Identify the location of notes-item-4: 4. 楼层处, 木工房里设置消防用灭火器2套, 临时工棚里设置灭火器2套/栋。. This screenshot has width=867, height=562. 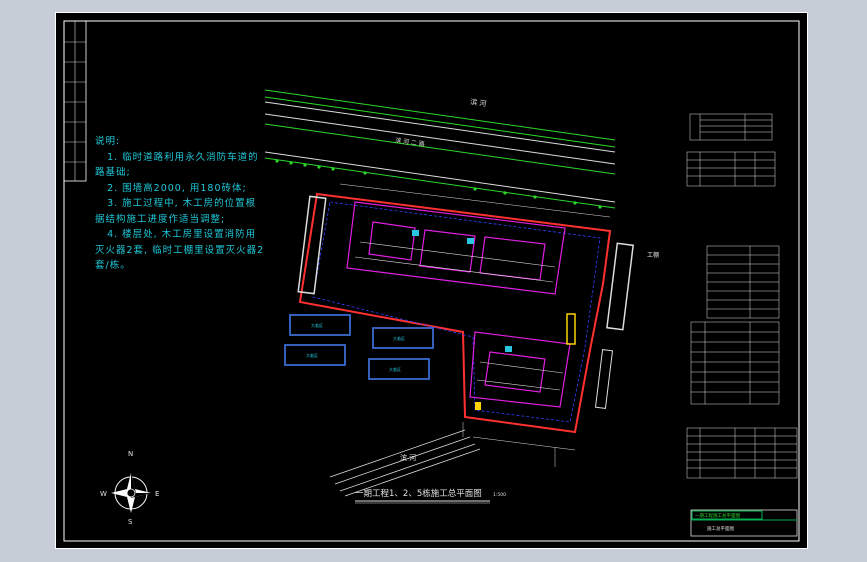
(180, 250).